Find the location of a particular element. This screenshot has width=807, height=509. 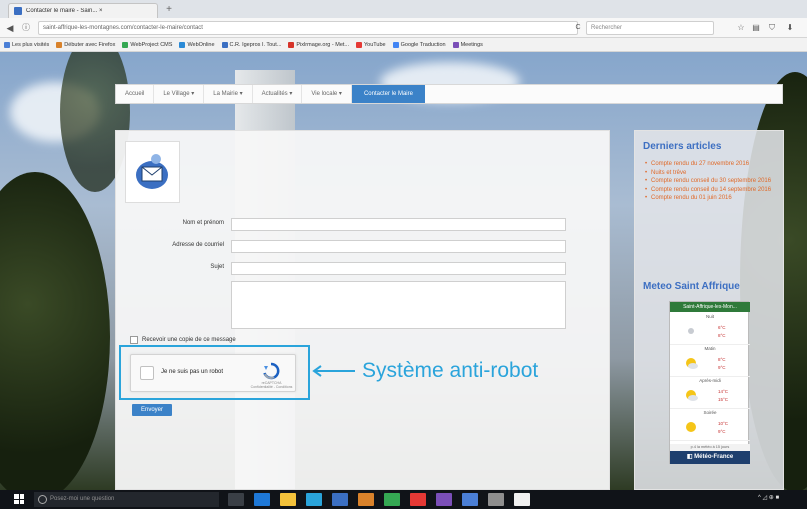

shield-icon: ⛉ is located at coordinates (772, 28).